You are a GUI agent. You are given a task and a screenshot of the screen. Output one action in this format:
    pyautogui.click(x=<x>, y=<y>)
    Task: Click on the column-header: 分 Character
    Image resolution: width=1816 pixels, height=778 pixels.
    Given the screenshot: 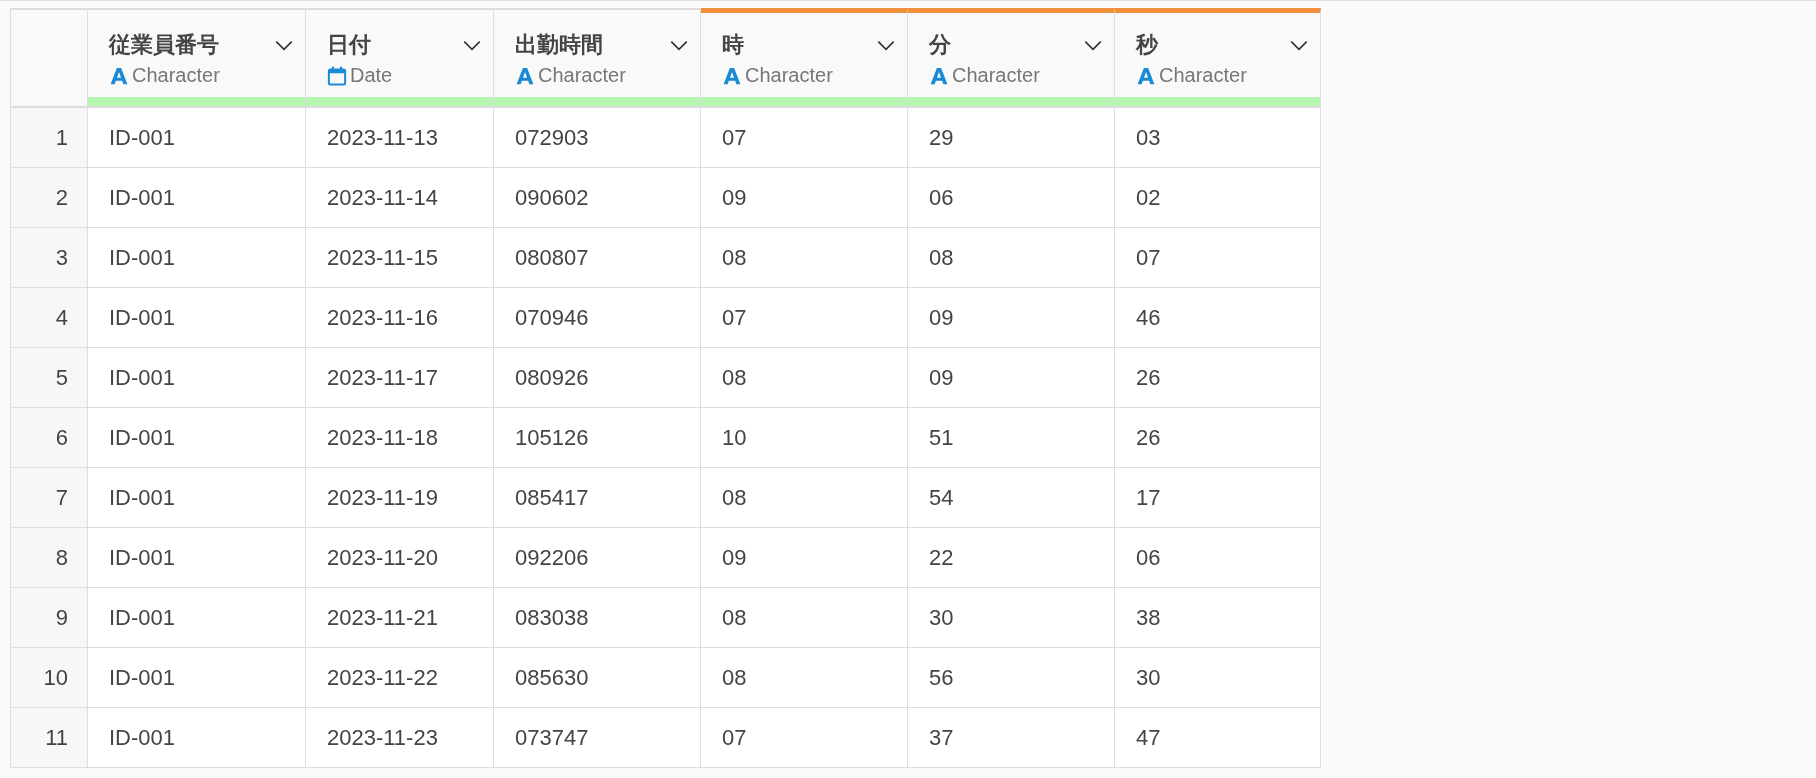 What is the action you would take?
    pyautogui.click(x=1011, y=58)
    